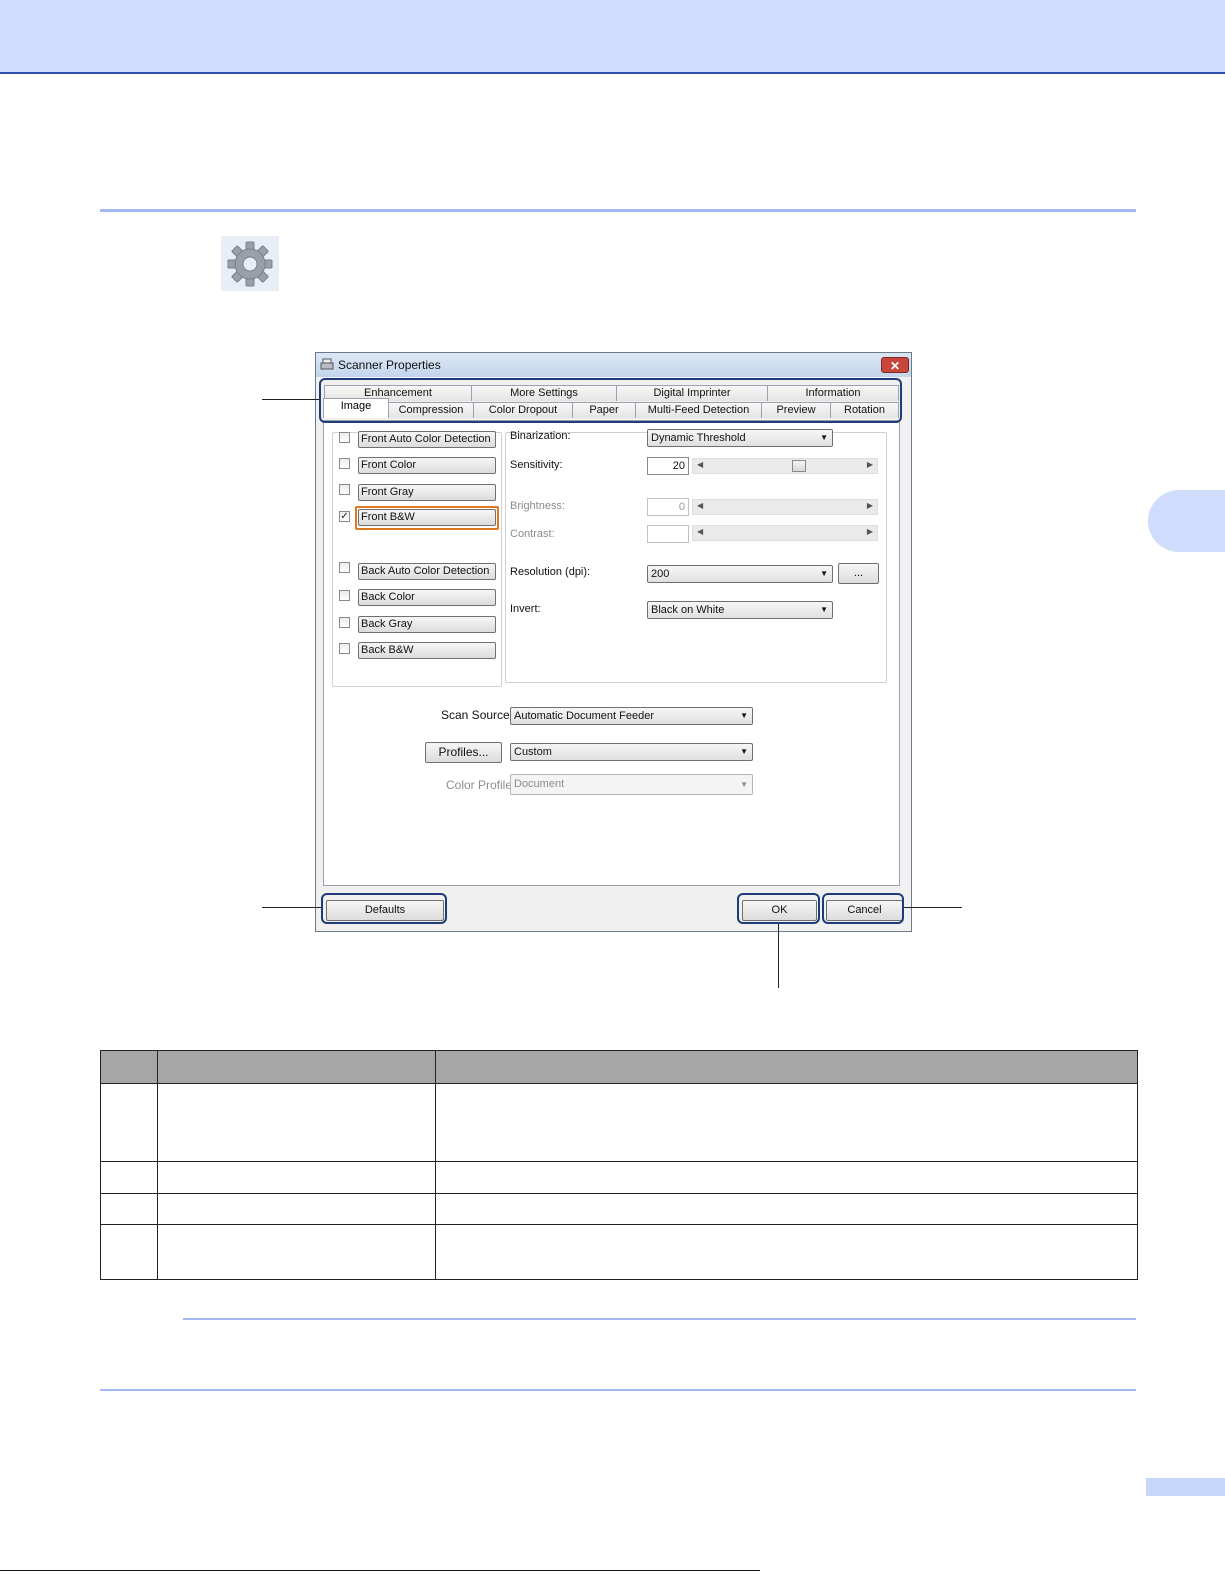 The width and height of the screenshot is (1225, 1581). I want to click on leader-line-defaults, so click(291, 907).